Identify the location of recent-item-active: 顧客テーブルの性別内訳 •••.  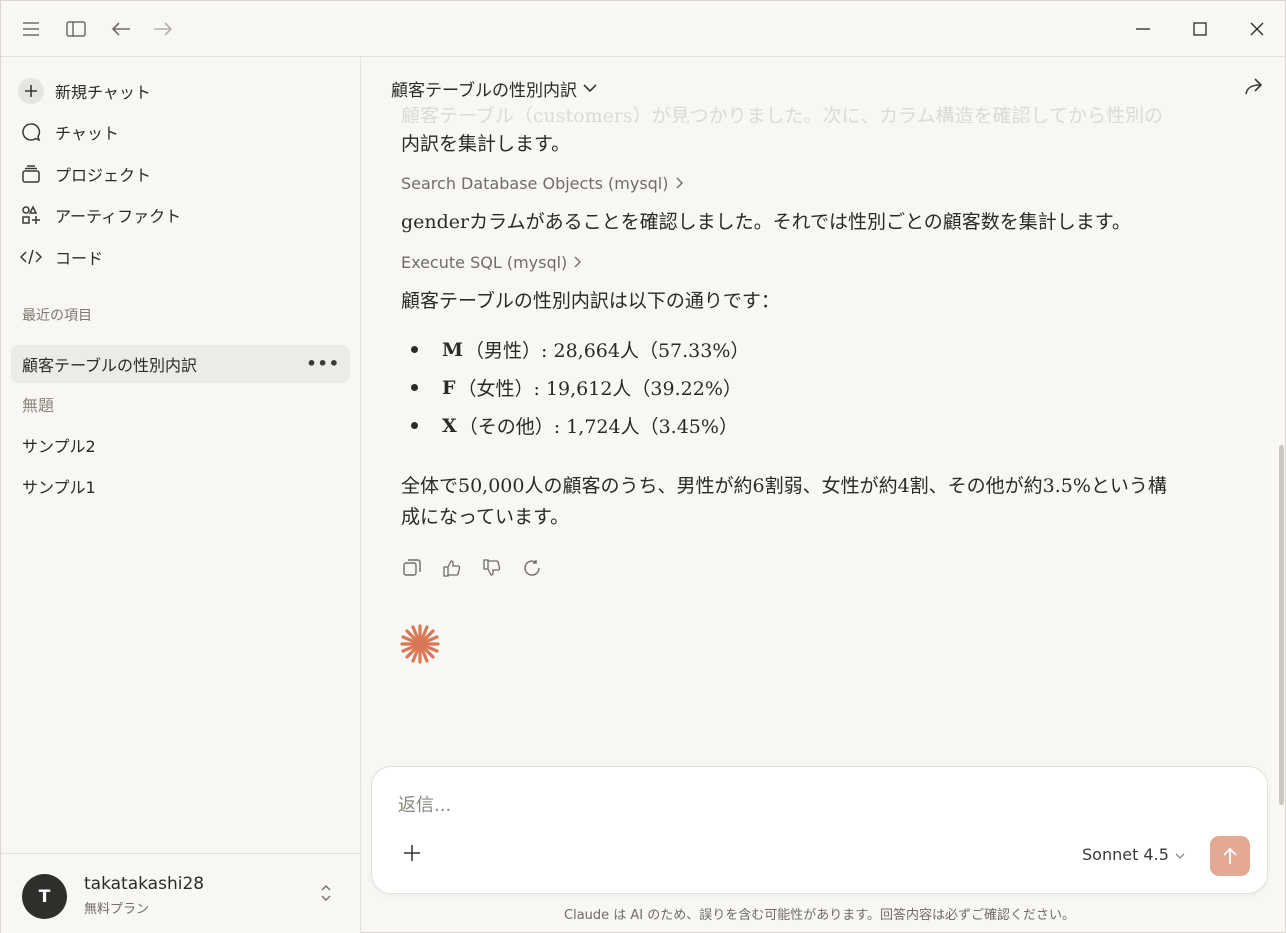
(180, 364).